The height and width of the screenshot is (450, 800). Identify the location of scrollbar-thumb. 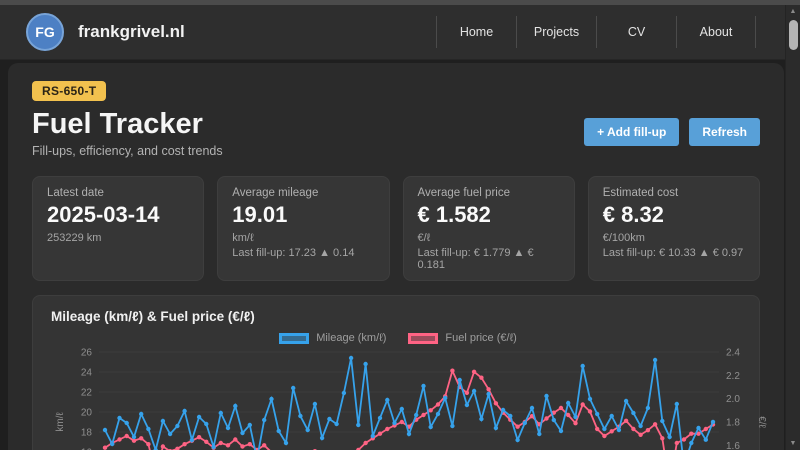
(793, 35).